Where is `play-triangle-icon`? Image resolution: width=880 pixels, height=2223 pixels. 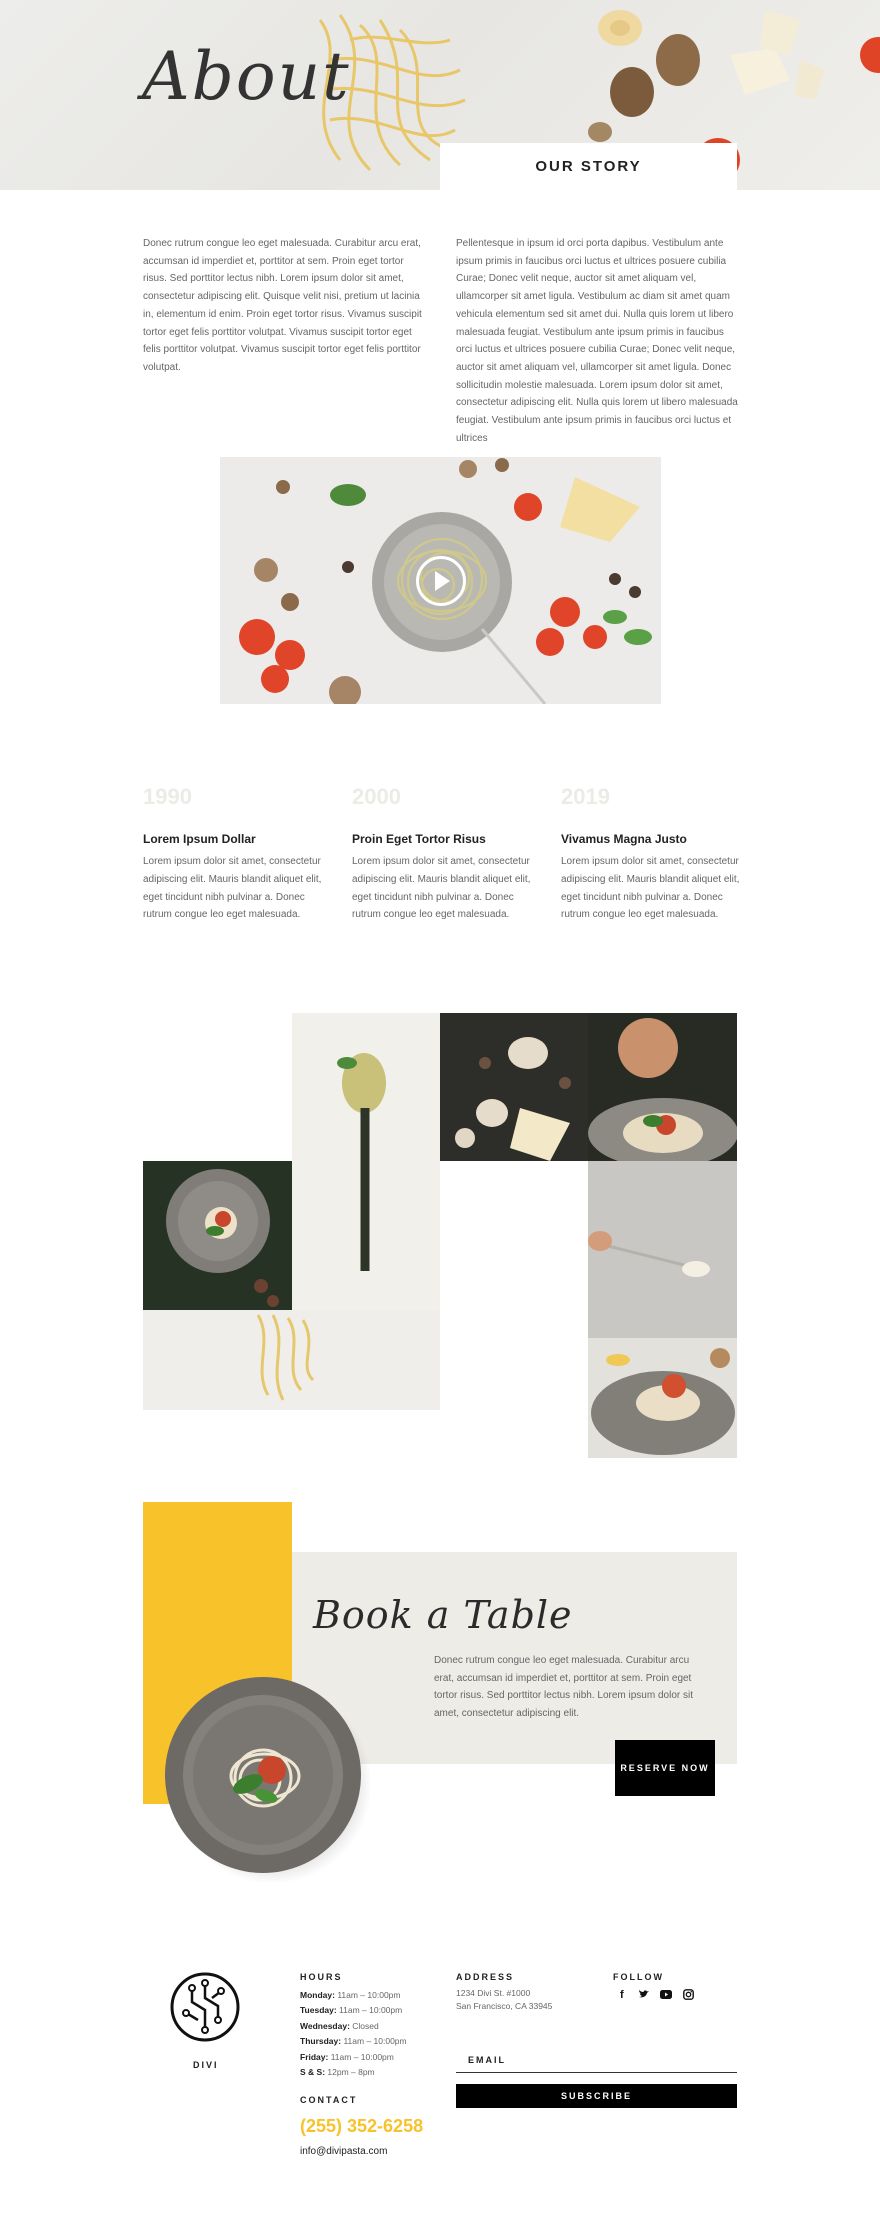
play-triangle-icon is located at coordinates (442, 581).